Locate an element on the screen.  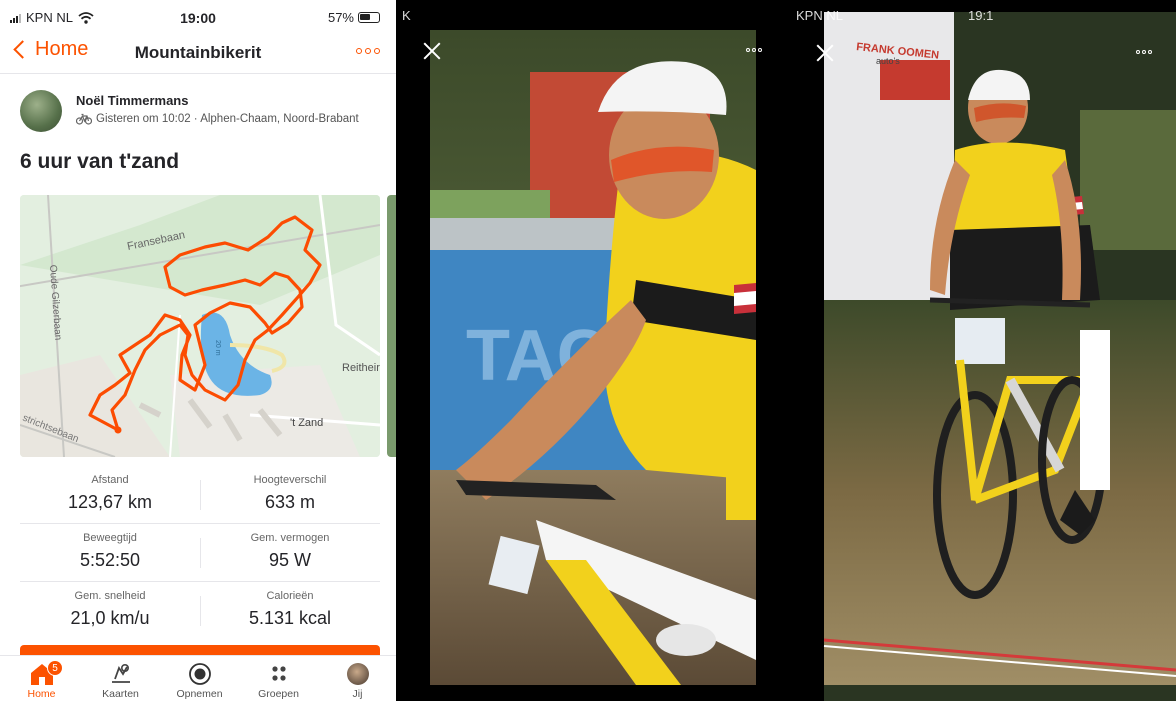
stat-value: 21,0 km/u is located at coordinates (110, 618).